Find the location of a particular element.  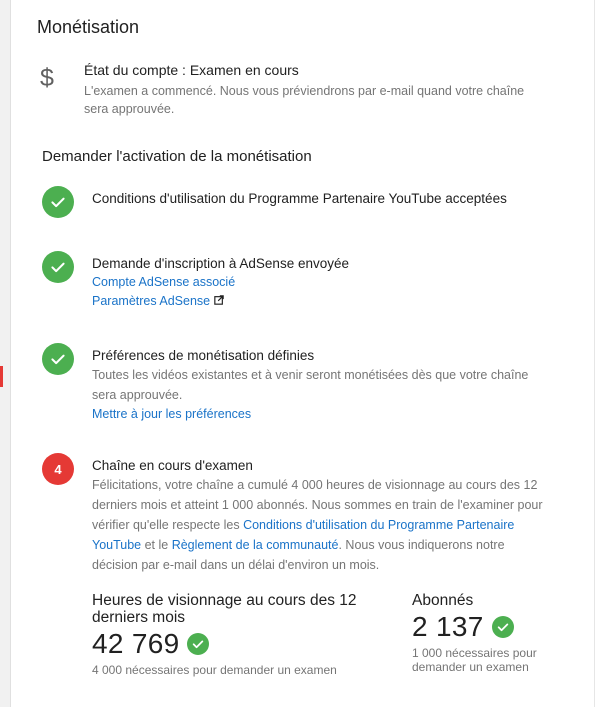

community-guidelines-link: Règlement de la communauté is located at coordinates (255, 545).